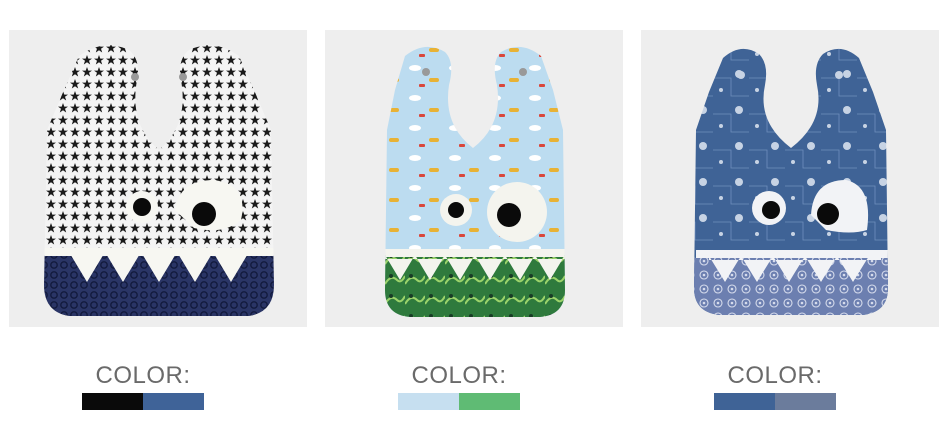  Describe the element at coordinates (428, 401) in the screenshot. I see `color-swatch-light-blue` at that location.